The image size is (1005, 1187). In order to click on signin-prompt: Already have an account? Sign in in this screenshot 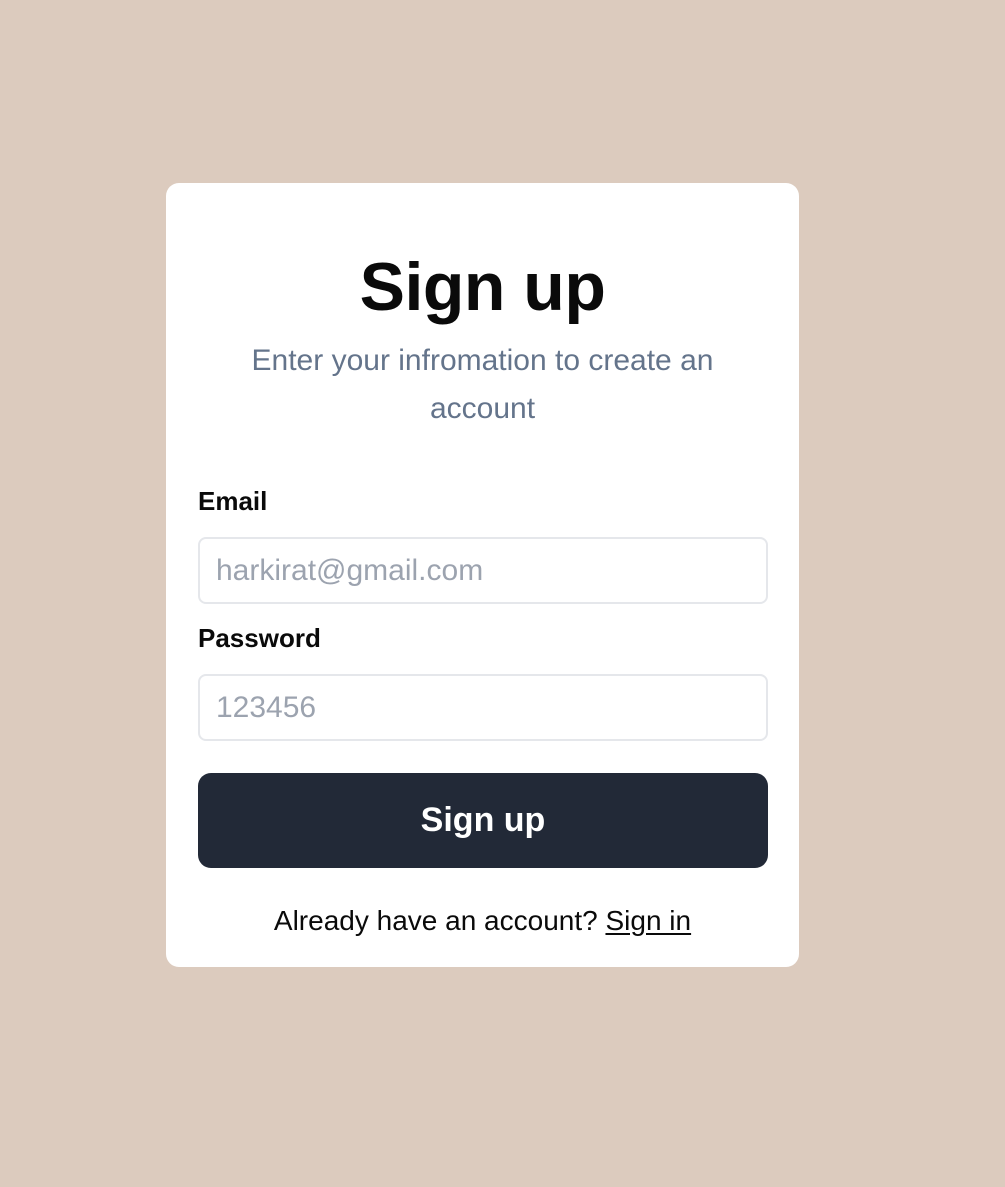, I will do `click(482, 921)`.